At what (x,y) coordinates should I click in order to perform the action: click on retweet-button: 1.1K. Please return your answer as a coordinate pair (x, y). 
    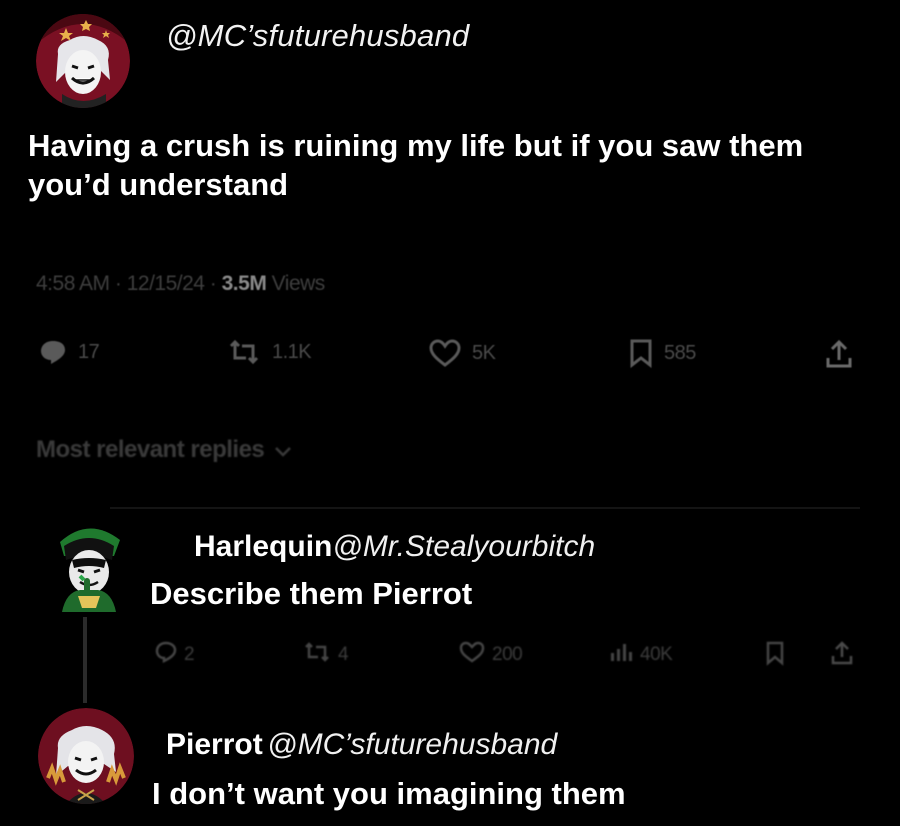
    Looking at the image, I should click on (269, 352).